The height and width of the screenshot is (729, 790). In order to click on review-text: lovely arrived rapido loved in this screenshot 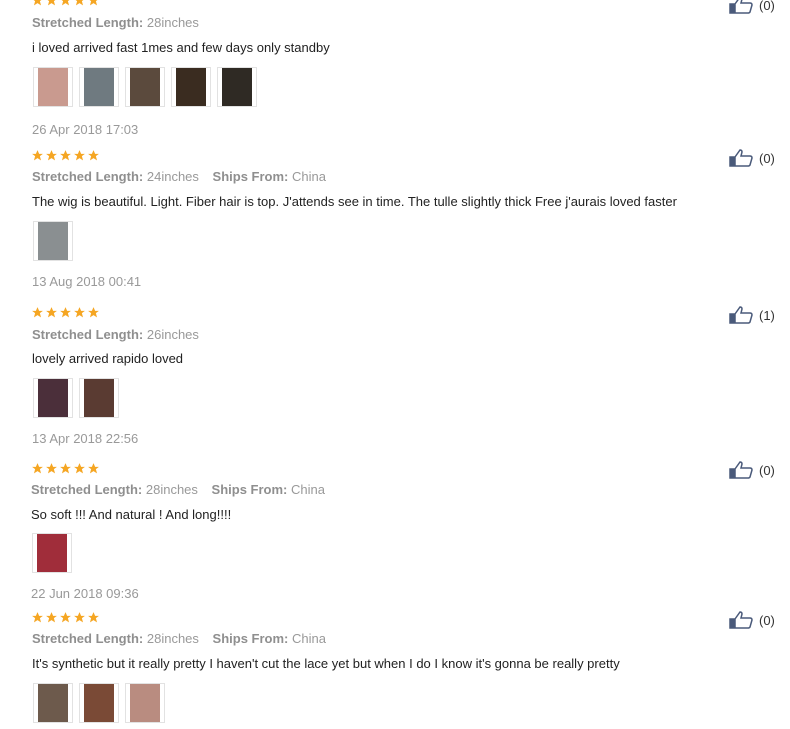, I will do `click(108, 358)`.